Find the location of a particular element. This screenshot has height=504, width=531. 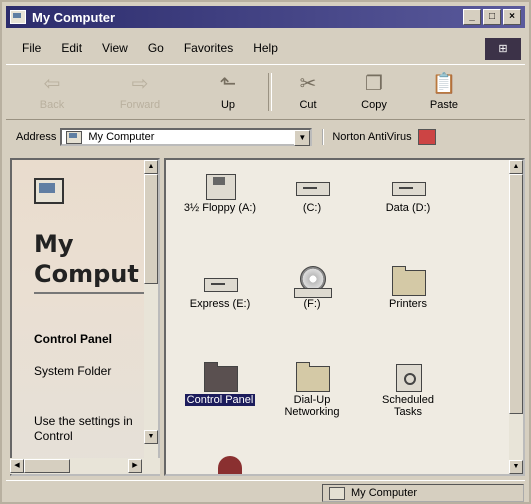

item-e-drive: Express (E:) is located at coordinates (220, 287).